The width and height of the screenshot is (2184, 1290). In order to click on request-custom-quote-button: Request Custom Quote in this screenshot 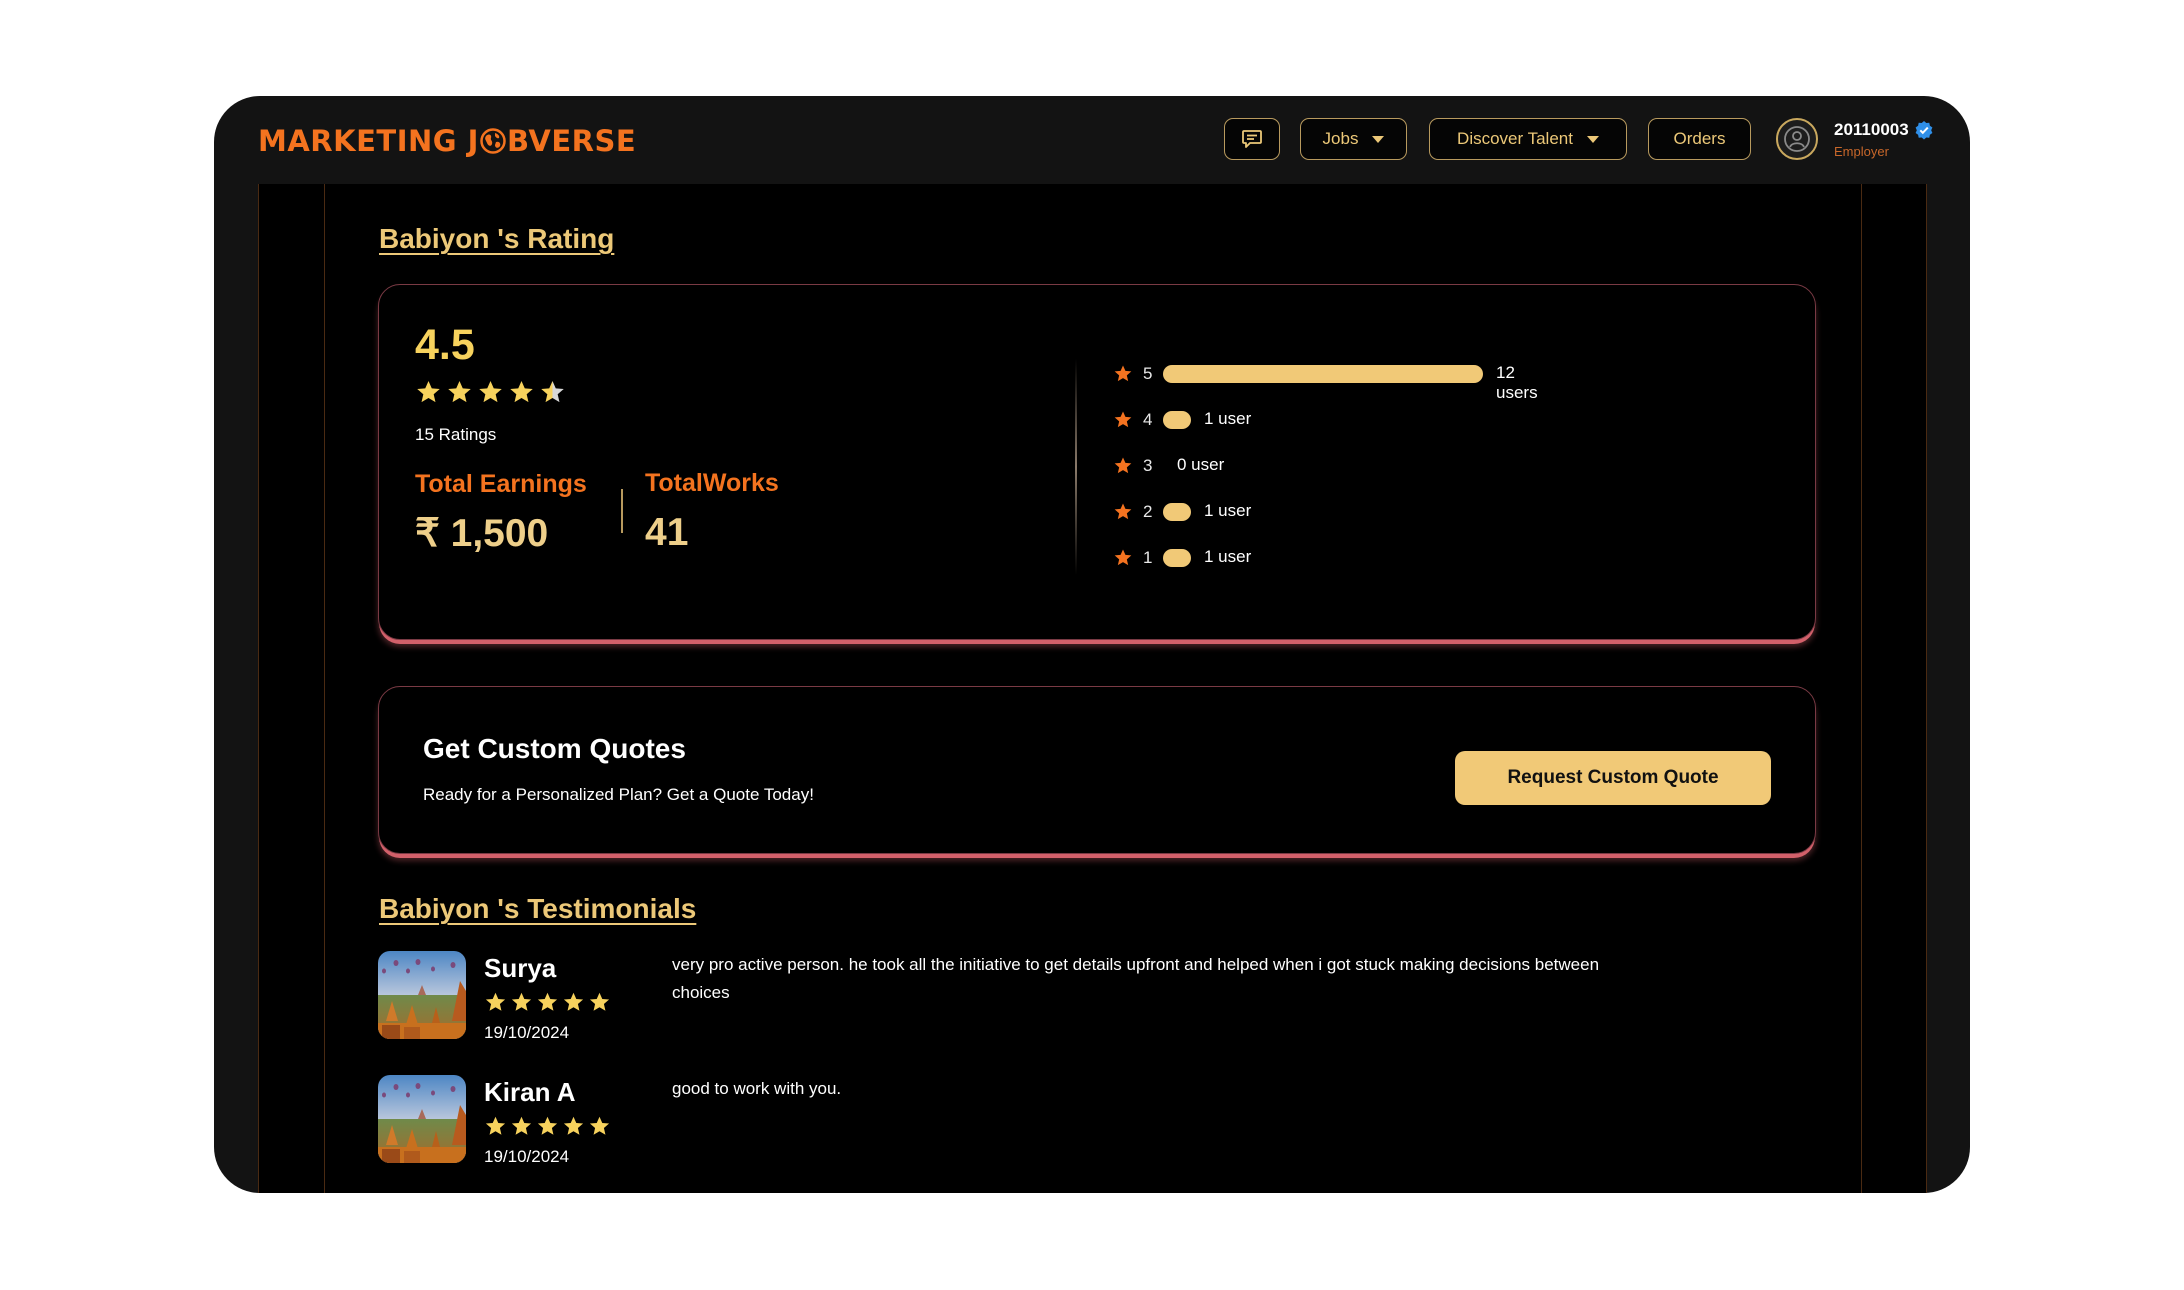, I will do `click(1613, 778)`.